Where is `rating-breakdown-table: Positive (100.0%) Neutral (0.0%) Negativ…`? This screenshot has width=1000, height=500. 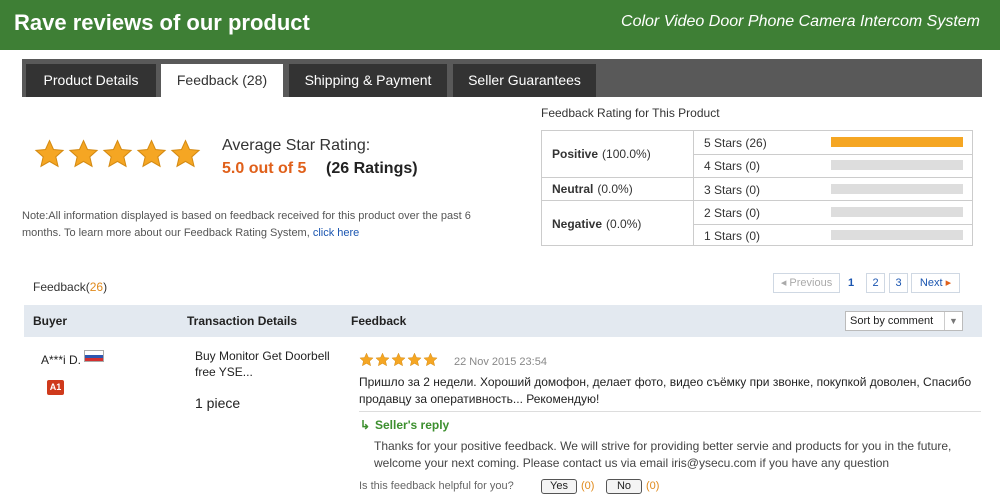 rating-breakdown-table: Positive (100.0%) Neutral (0.0%) Negativ… is located at coordinates (757, 188).